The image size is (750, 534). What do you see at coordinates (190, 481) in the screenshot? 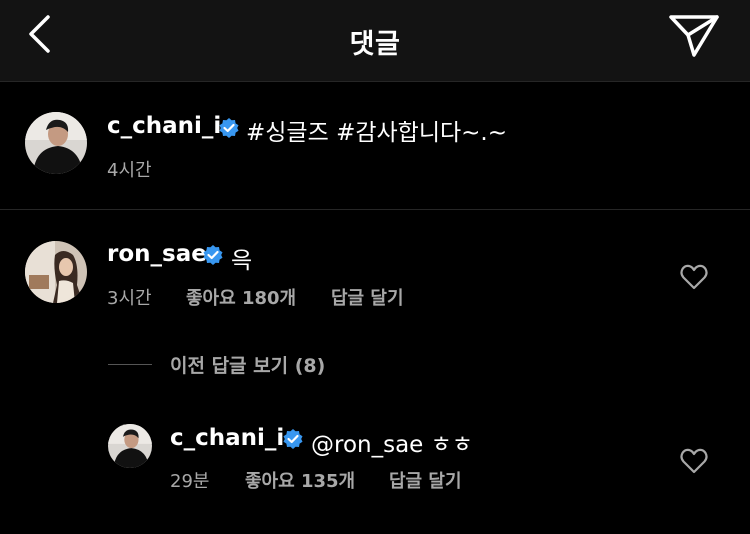
I see `reply-time: 29분` at bounding box center [190, 481].